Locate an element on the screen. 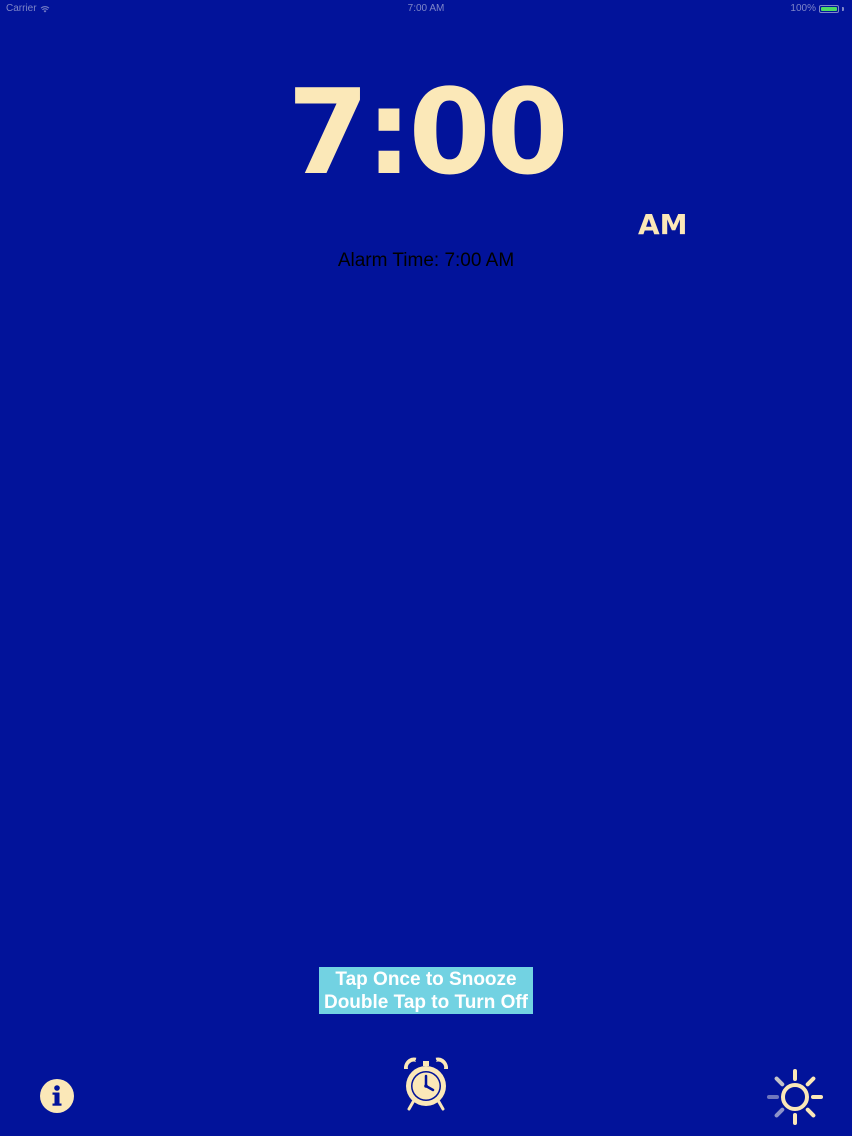 This screenshot has height=1136, width=852. alarm-clock-icon is located at coordinates (426, 1084).